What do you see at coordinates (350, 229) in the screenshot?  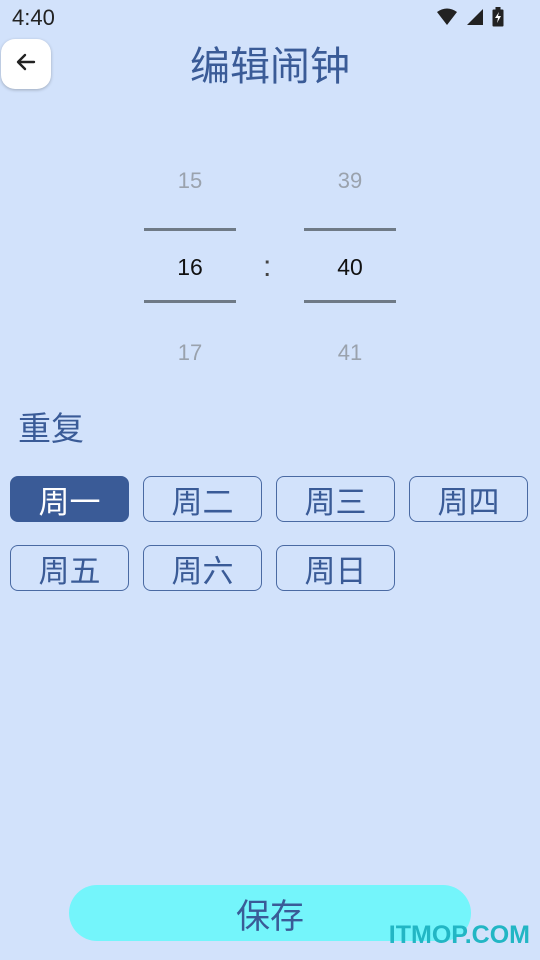 I see `minute-divider-top` at bounding box center [350, 229].